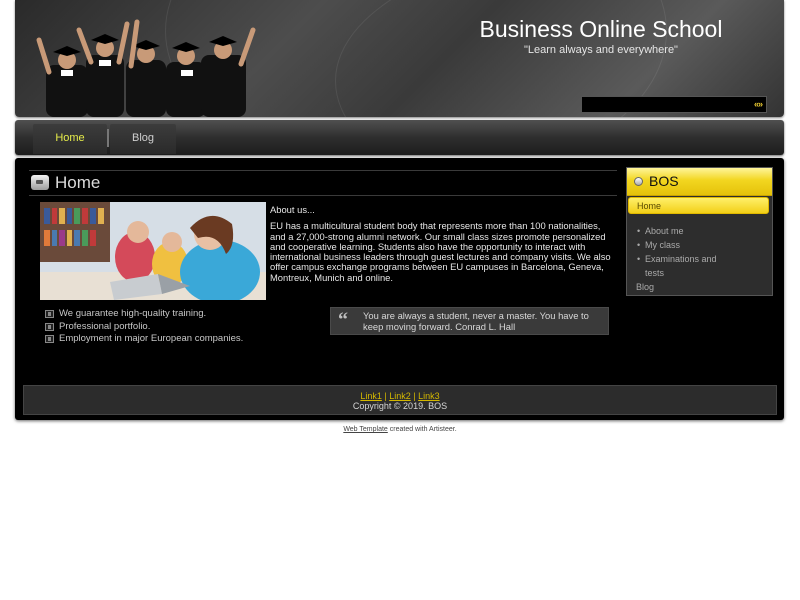 The height and width of the screenshot is (600, 800). What do you see at coordinates (399, 137) in the screenshot?
I see `main-nav: Home Blog` at bounding box center [399, 137].